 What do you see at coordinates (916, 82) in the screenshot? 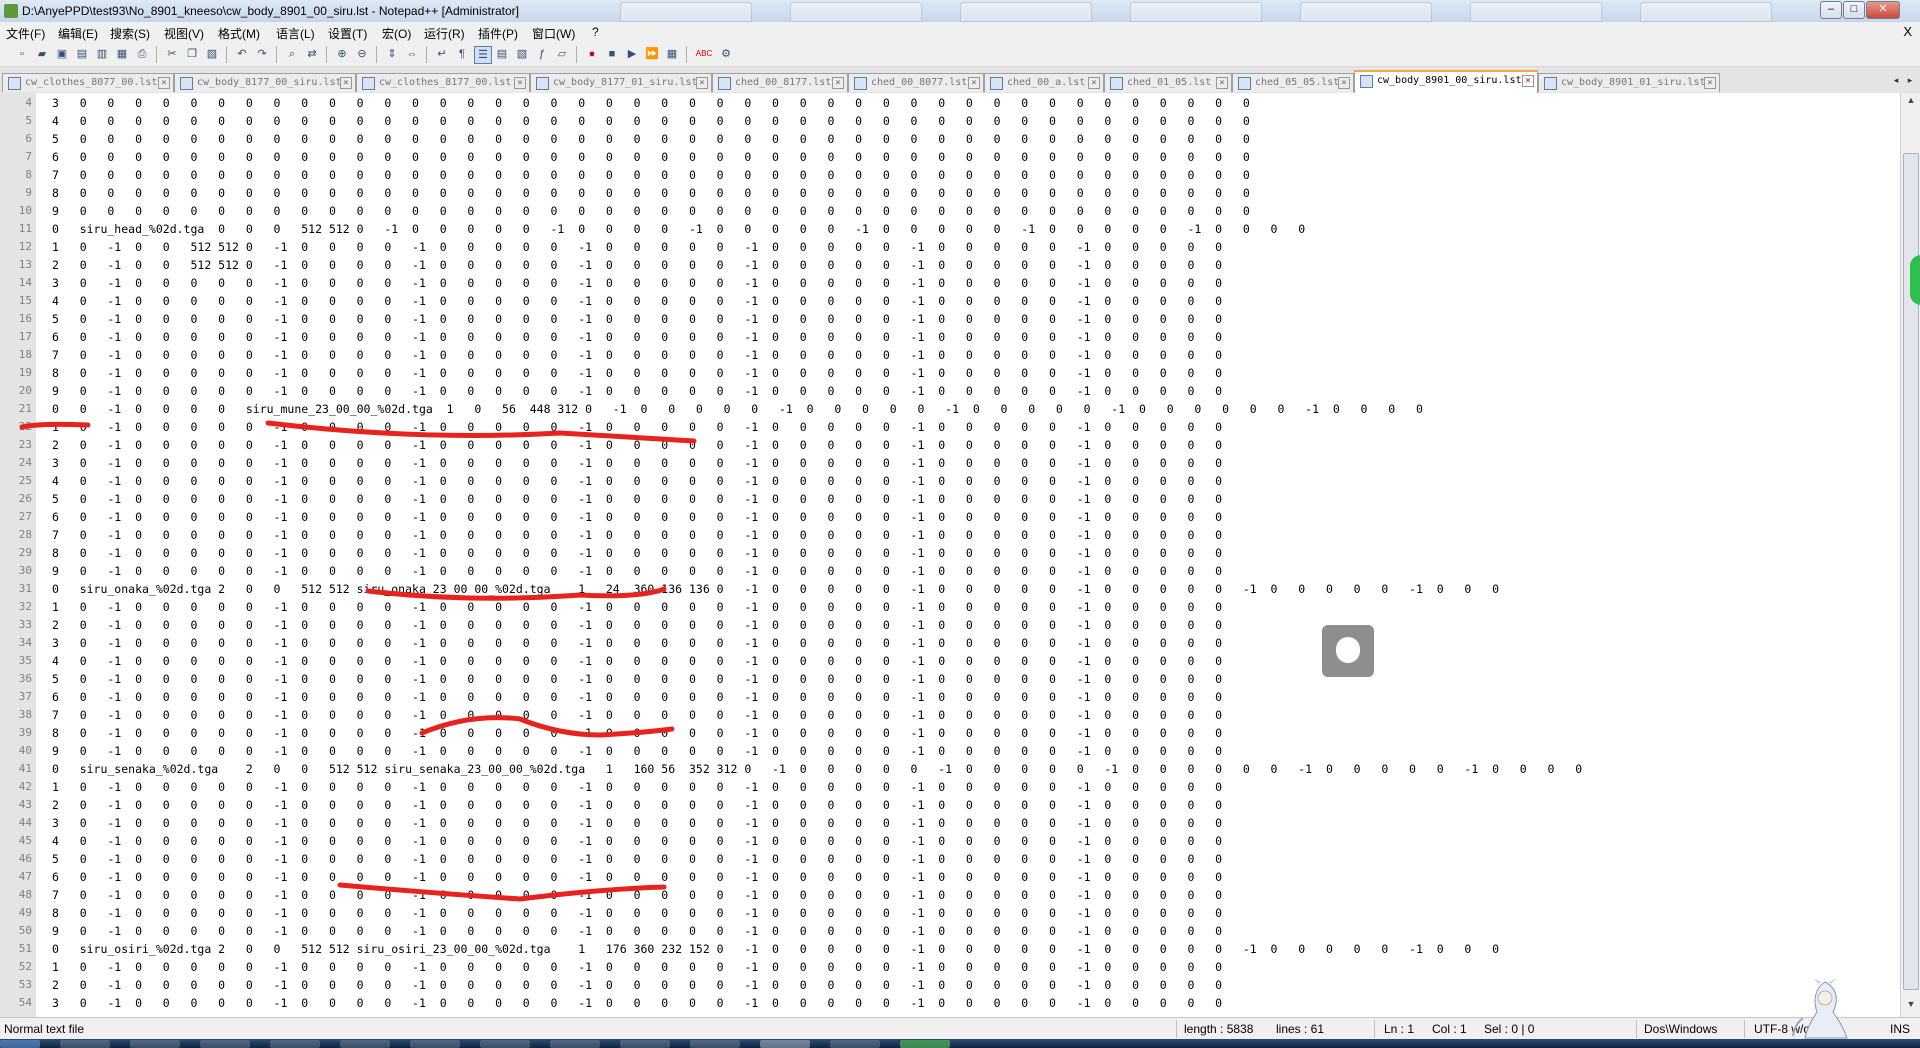
I see `tab-ched-00-8077: ched_00_8077.lst ×` at bounding box center [916, 82].